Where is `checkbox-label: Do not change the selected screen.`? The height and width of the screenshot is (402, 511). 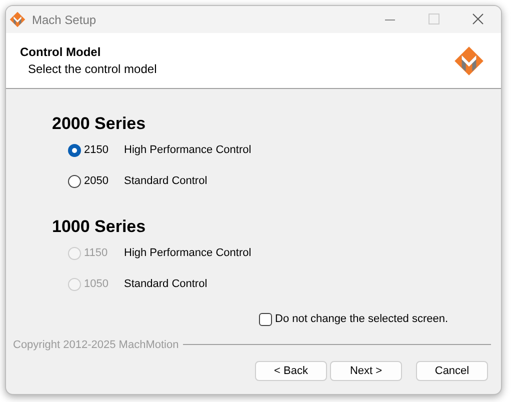 checkbox-label: Do not change the selected screen. is located at coordinates (361, 319).